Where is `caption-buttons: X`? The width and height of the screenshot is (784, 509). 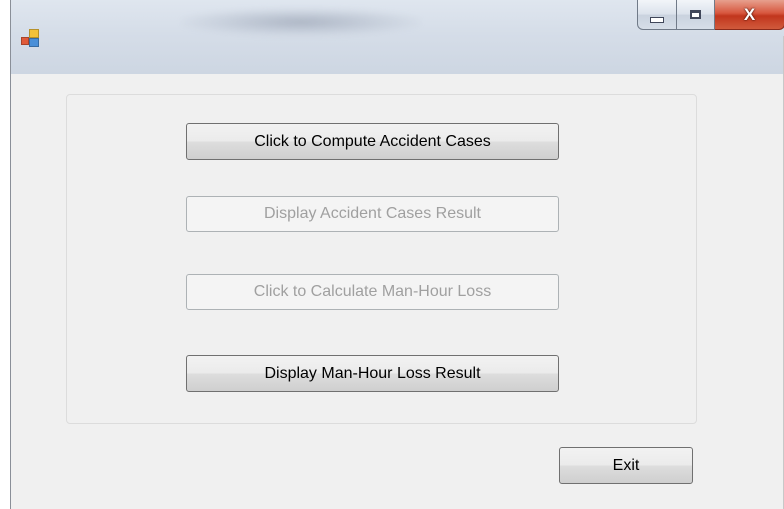 caption-buttons: X is located at coordinates (710, 18).